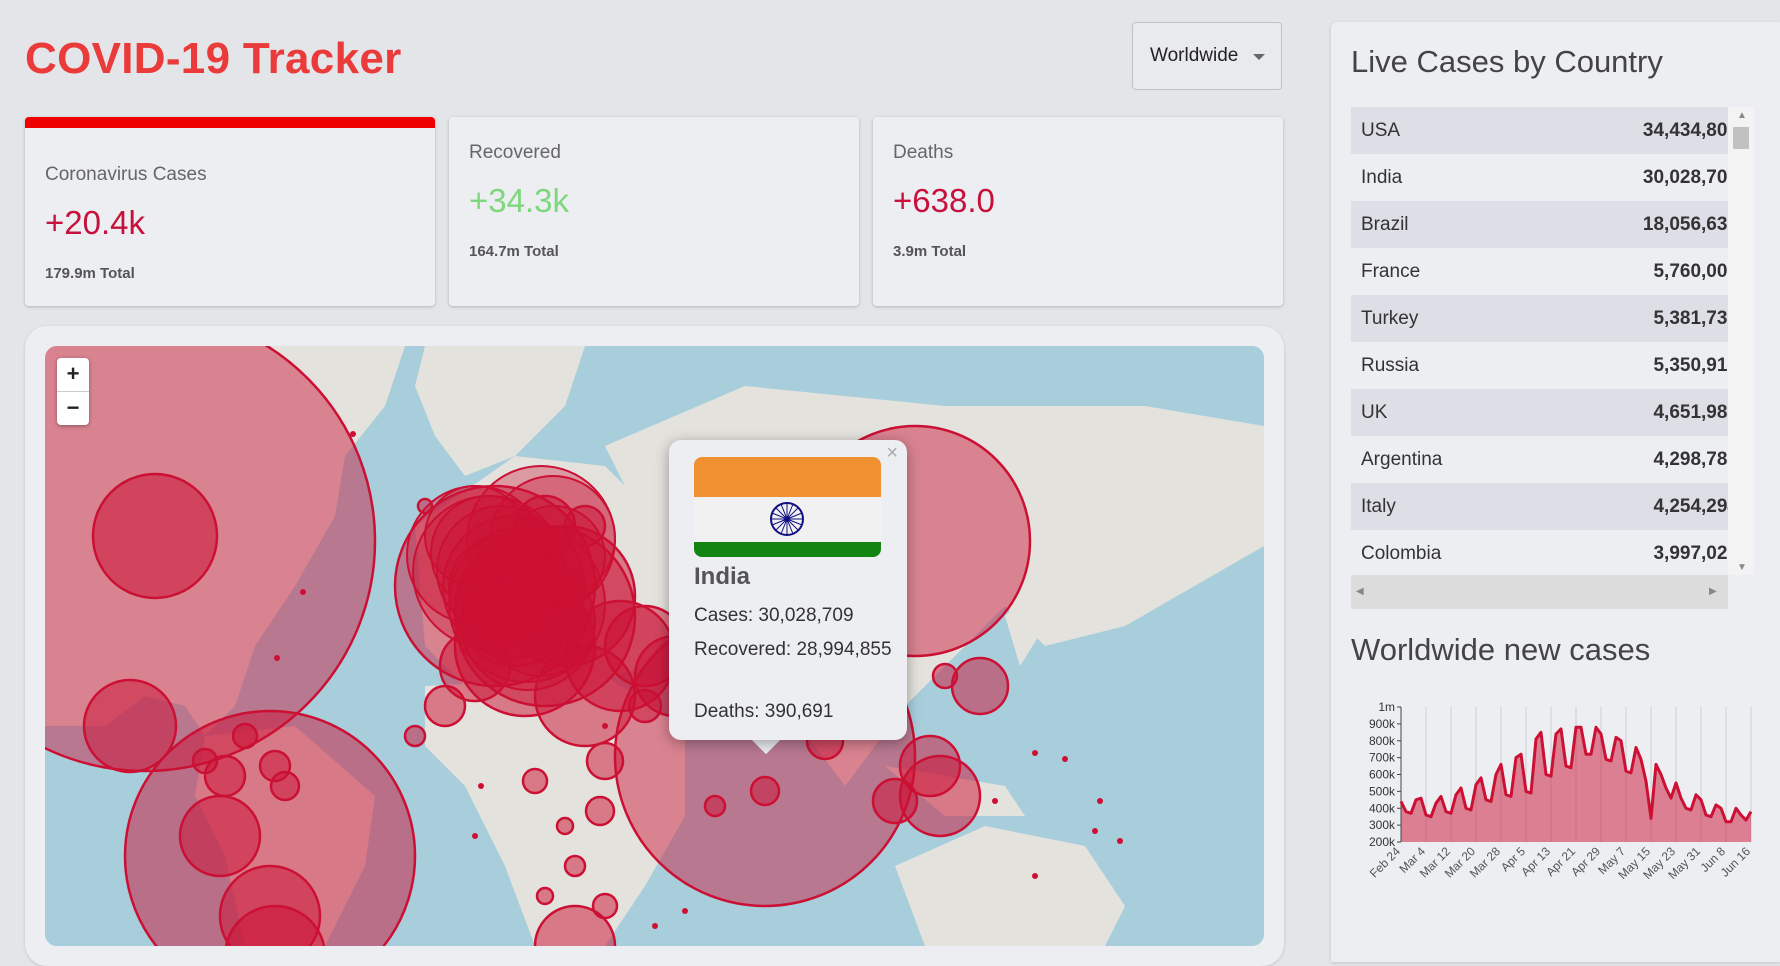 The height and width of the screenshot is (966, 1780). What do you see at coordinates (1576, 784) in the screenshot?
I see `chart-area` at bounding box center [1576, 784].